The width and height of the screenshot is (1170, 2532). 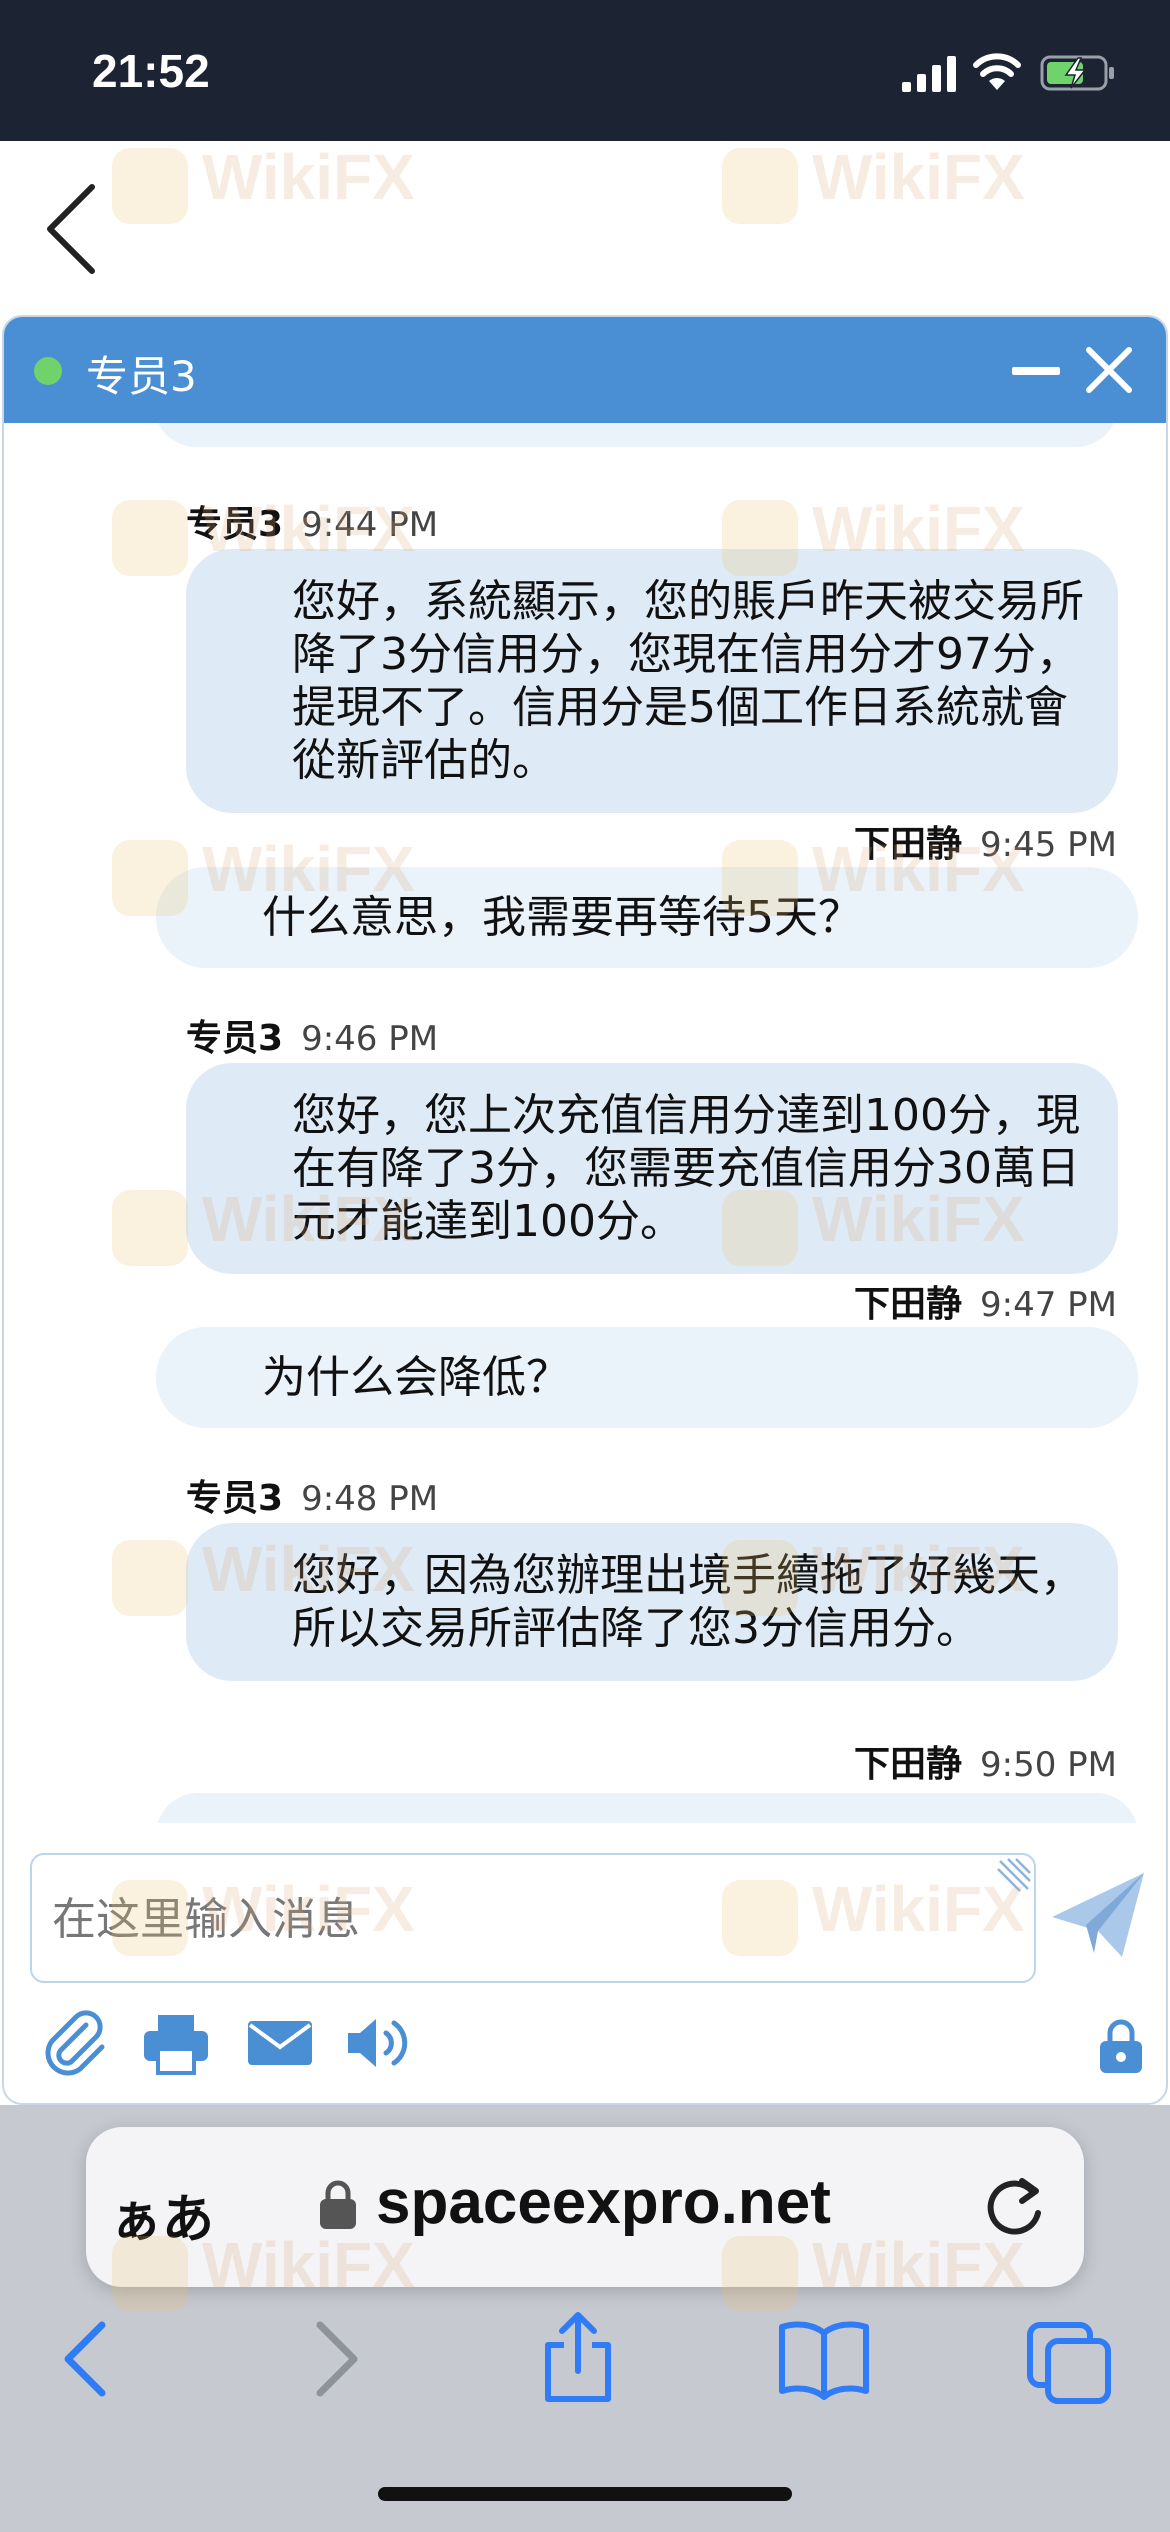 What do you see at coordinates (70, 229) in the screenshot?
I see `back-chevron-icon` at bounding box center [70, 229].